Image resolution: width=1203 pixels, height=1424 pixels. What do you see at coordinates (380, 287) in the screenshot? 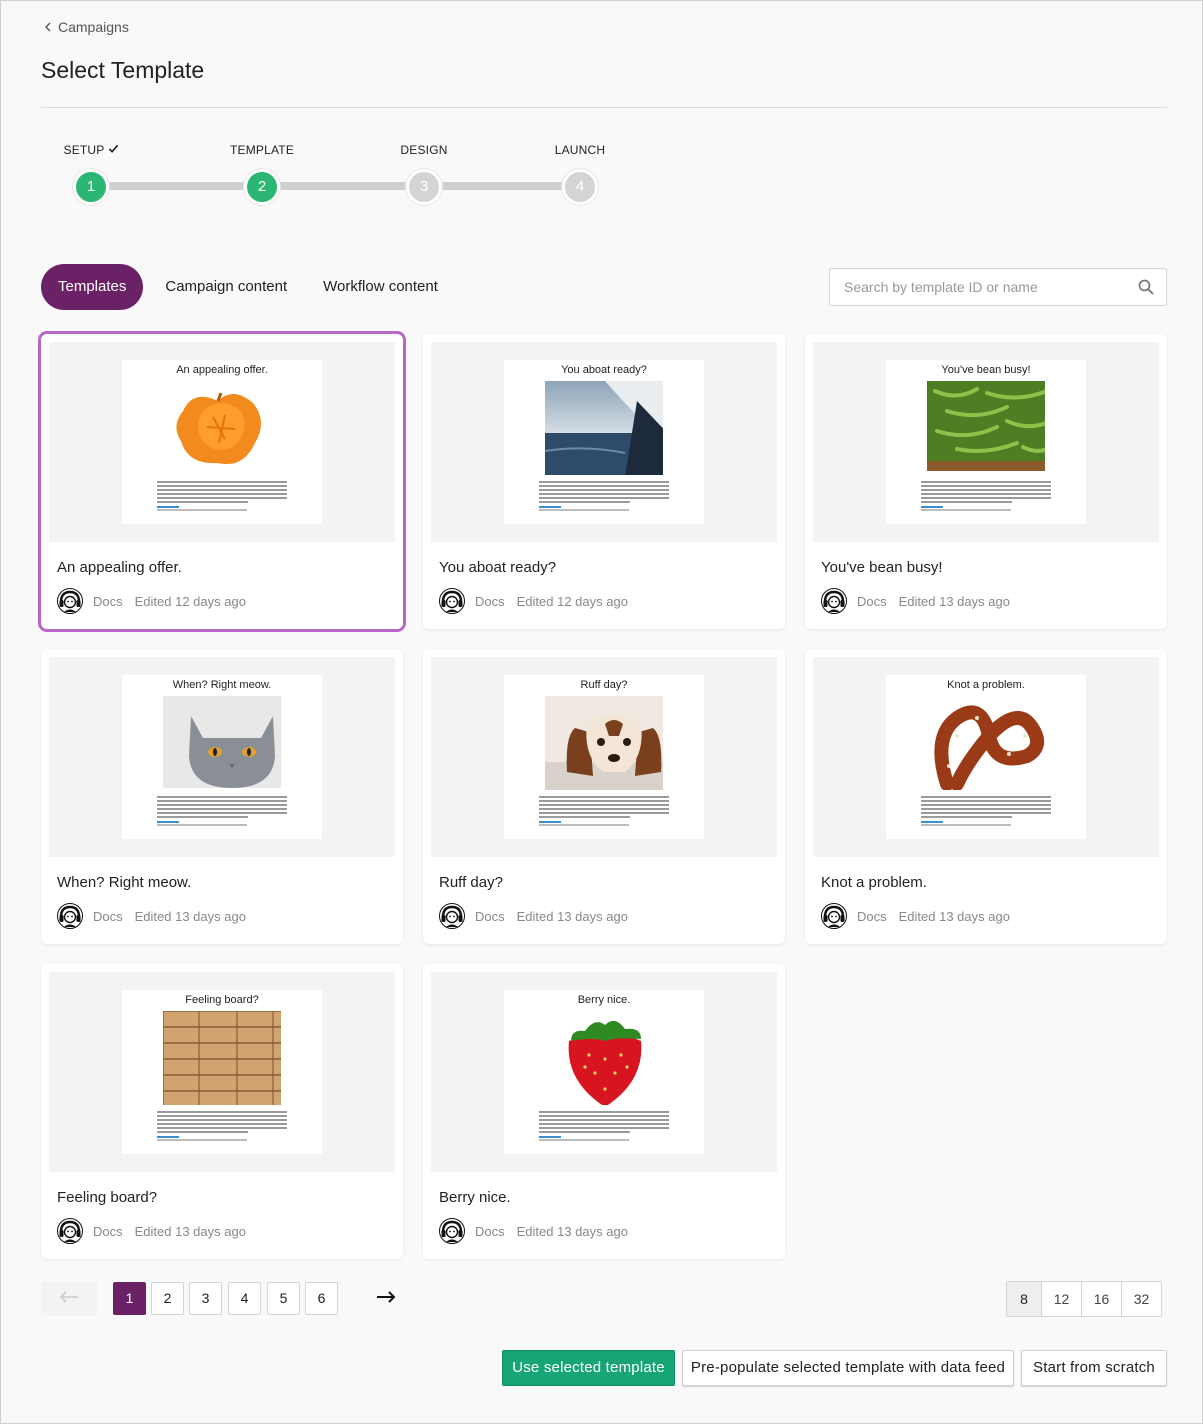
I see `tab-workflow-content: Workflow content` at bounding box center [380, 287].